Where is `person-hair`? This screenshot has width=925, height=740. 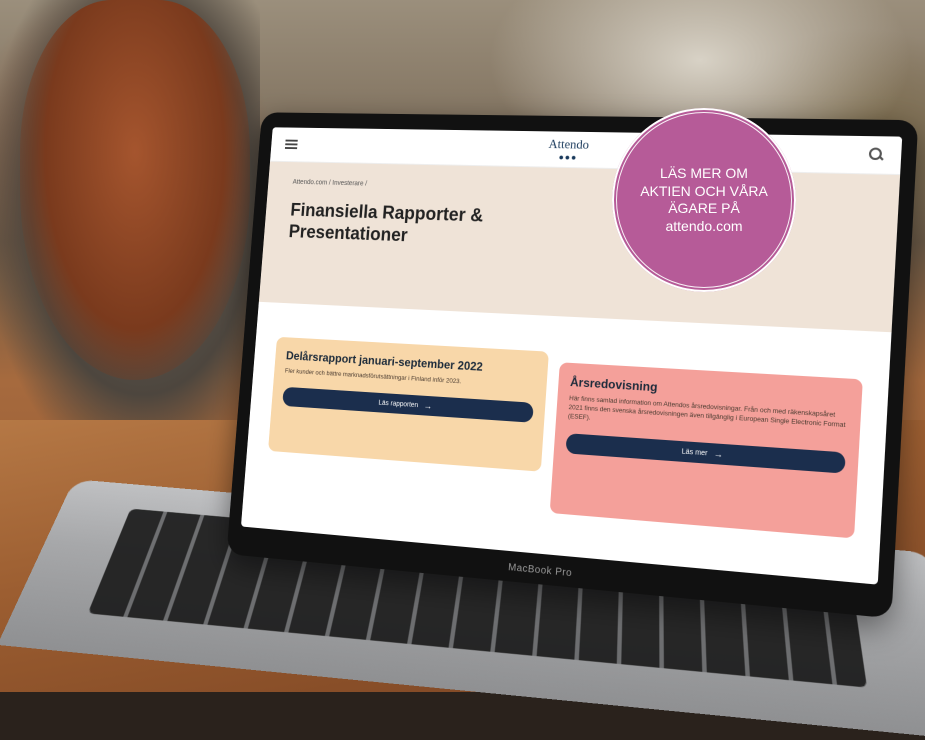
person-hair is located at coordinates (135, 190).